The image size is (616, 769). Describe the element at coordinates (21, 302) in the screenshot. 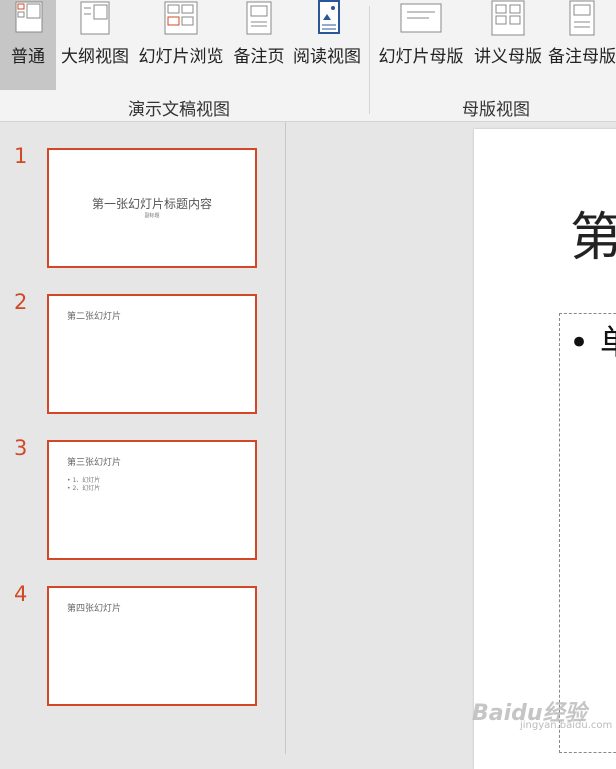

I see `slide-number: 2` at that location.